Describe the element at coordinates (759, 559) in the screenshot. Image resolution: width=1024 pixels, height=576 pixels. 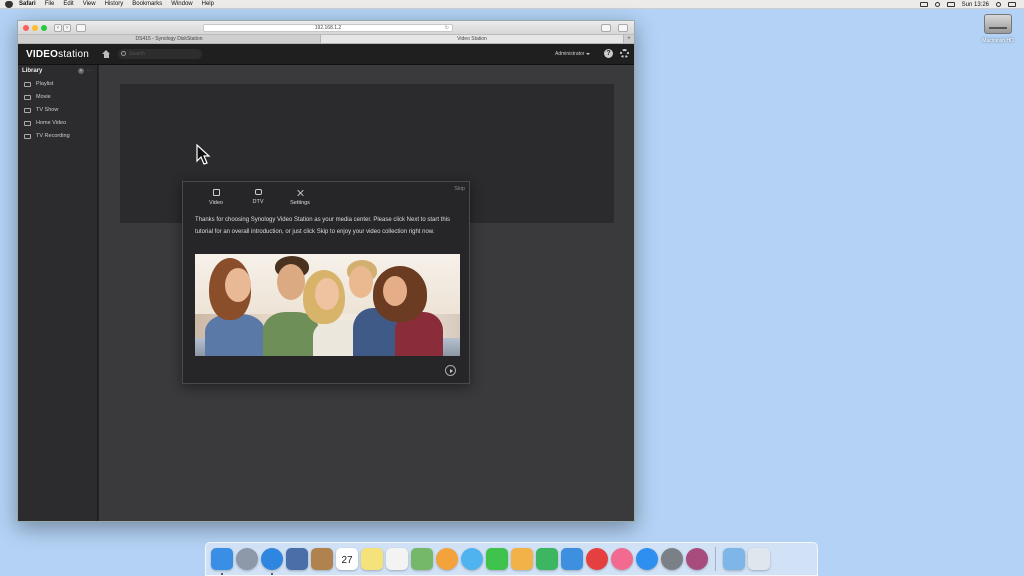
I see `trash-icon` at that location.